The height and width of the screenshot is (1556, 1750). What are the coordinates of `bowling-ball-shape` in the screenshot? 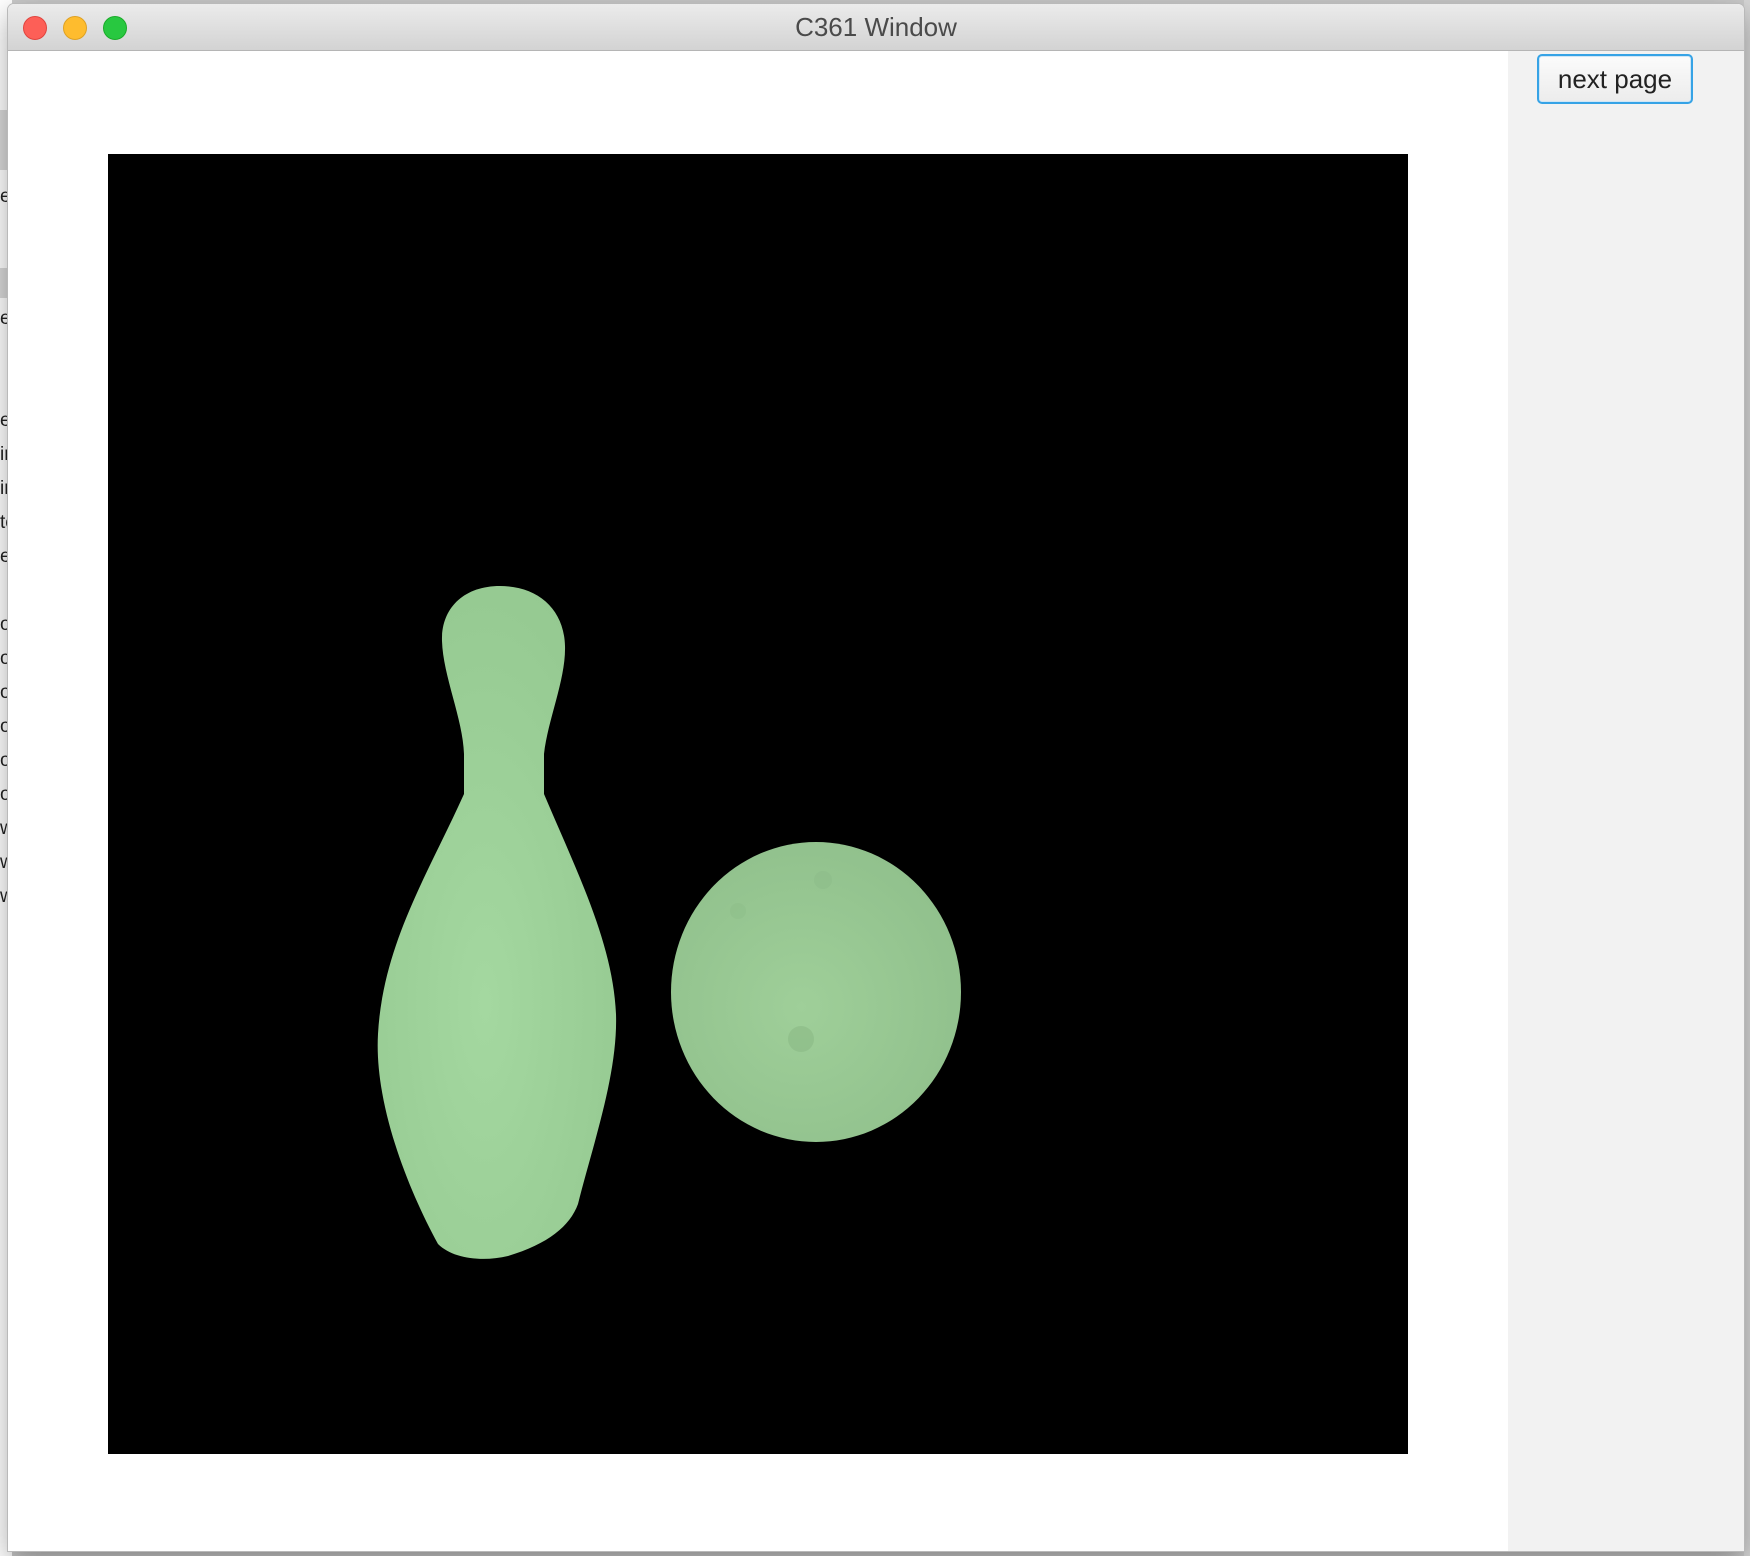 It's located at (816, 992).